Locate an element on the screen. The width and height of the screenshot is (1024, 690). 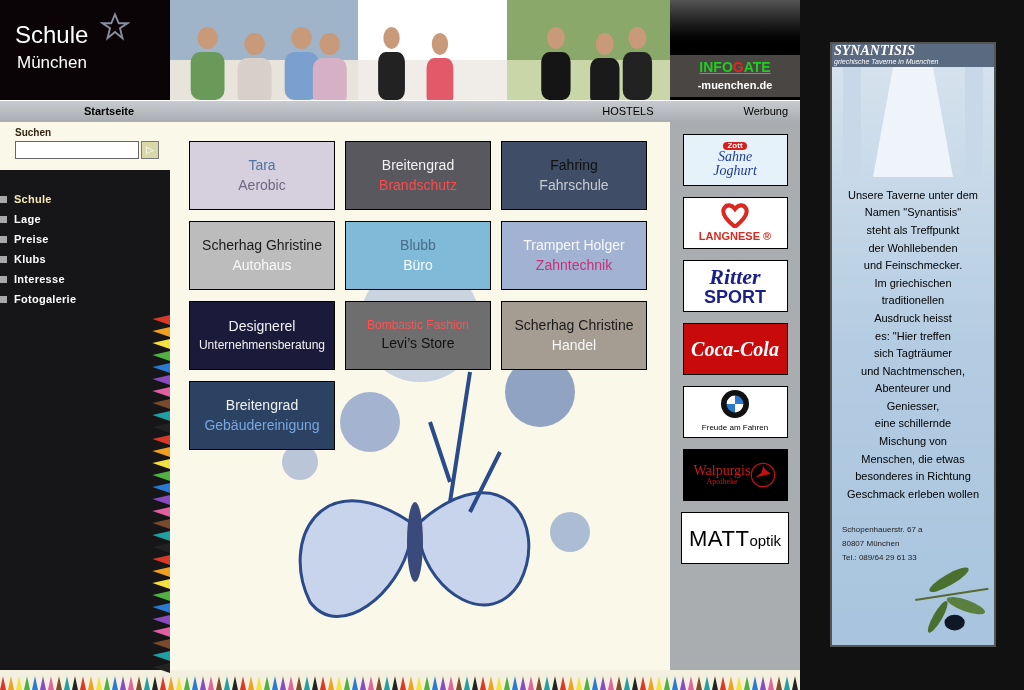
logo-text: Zott is located at coordinates (735, 146).